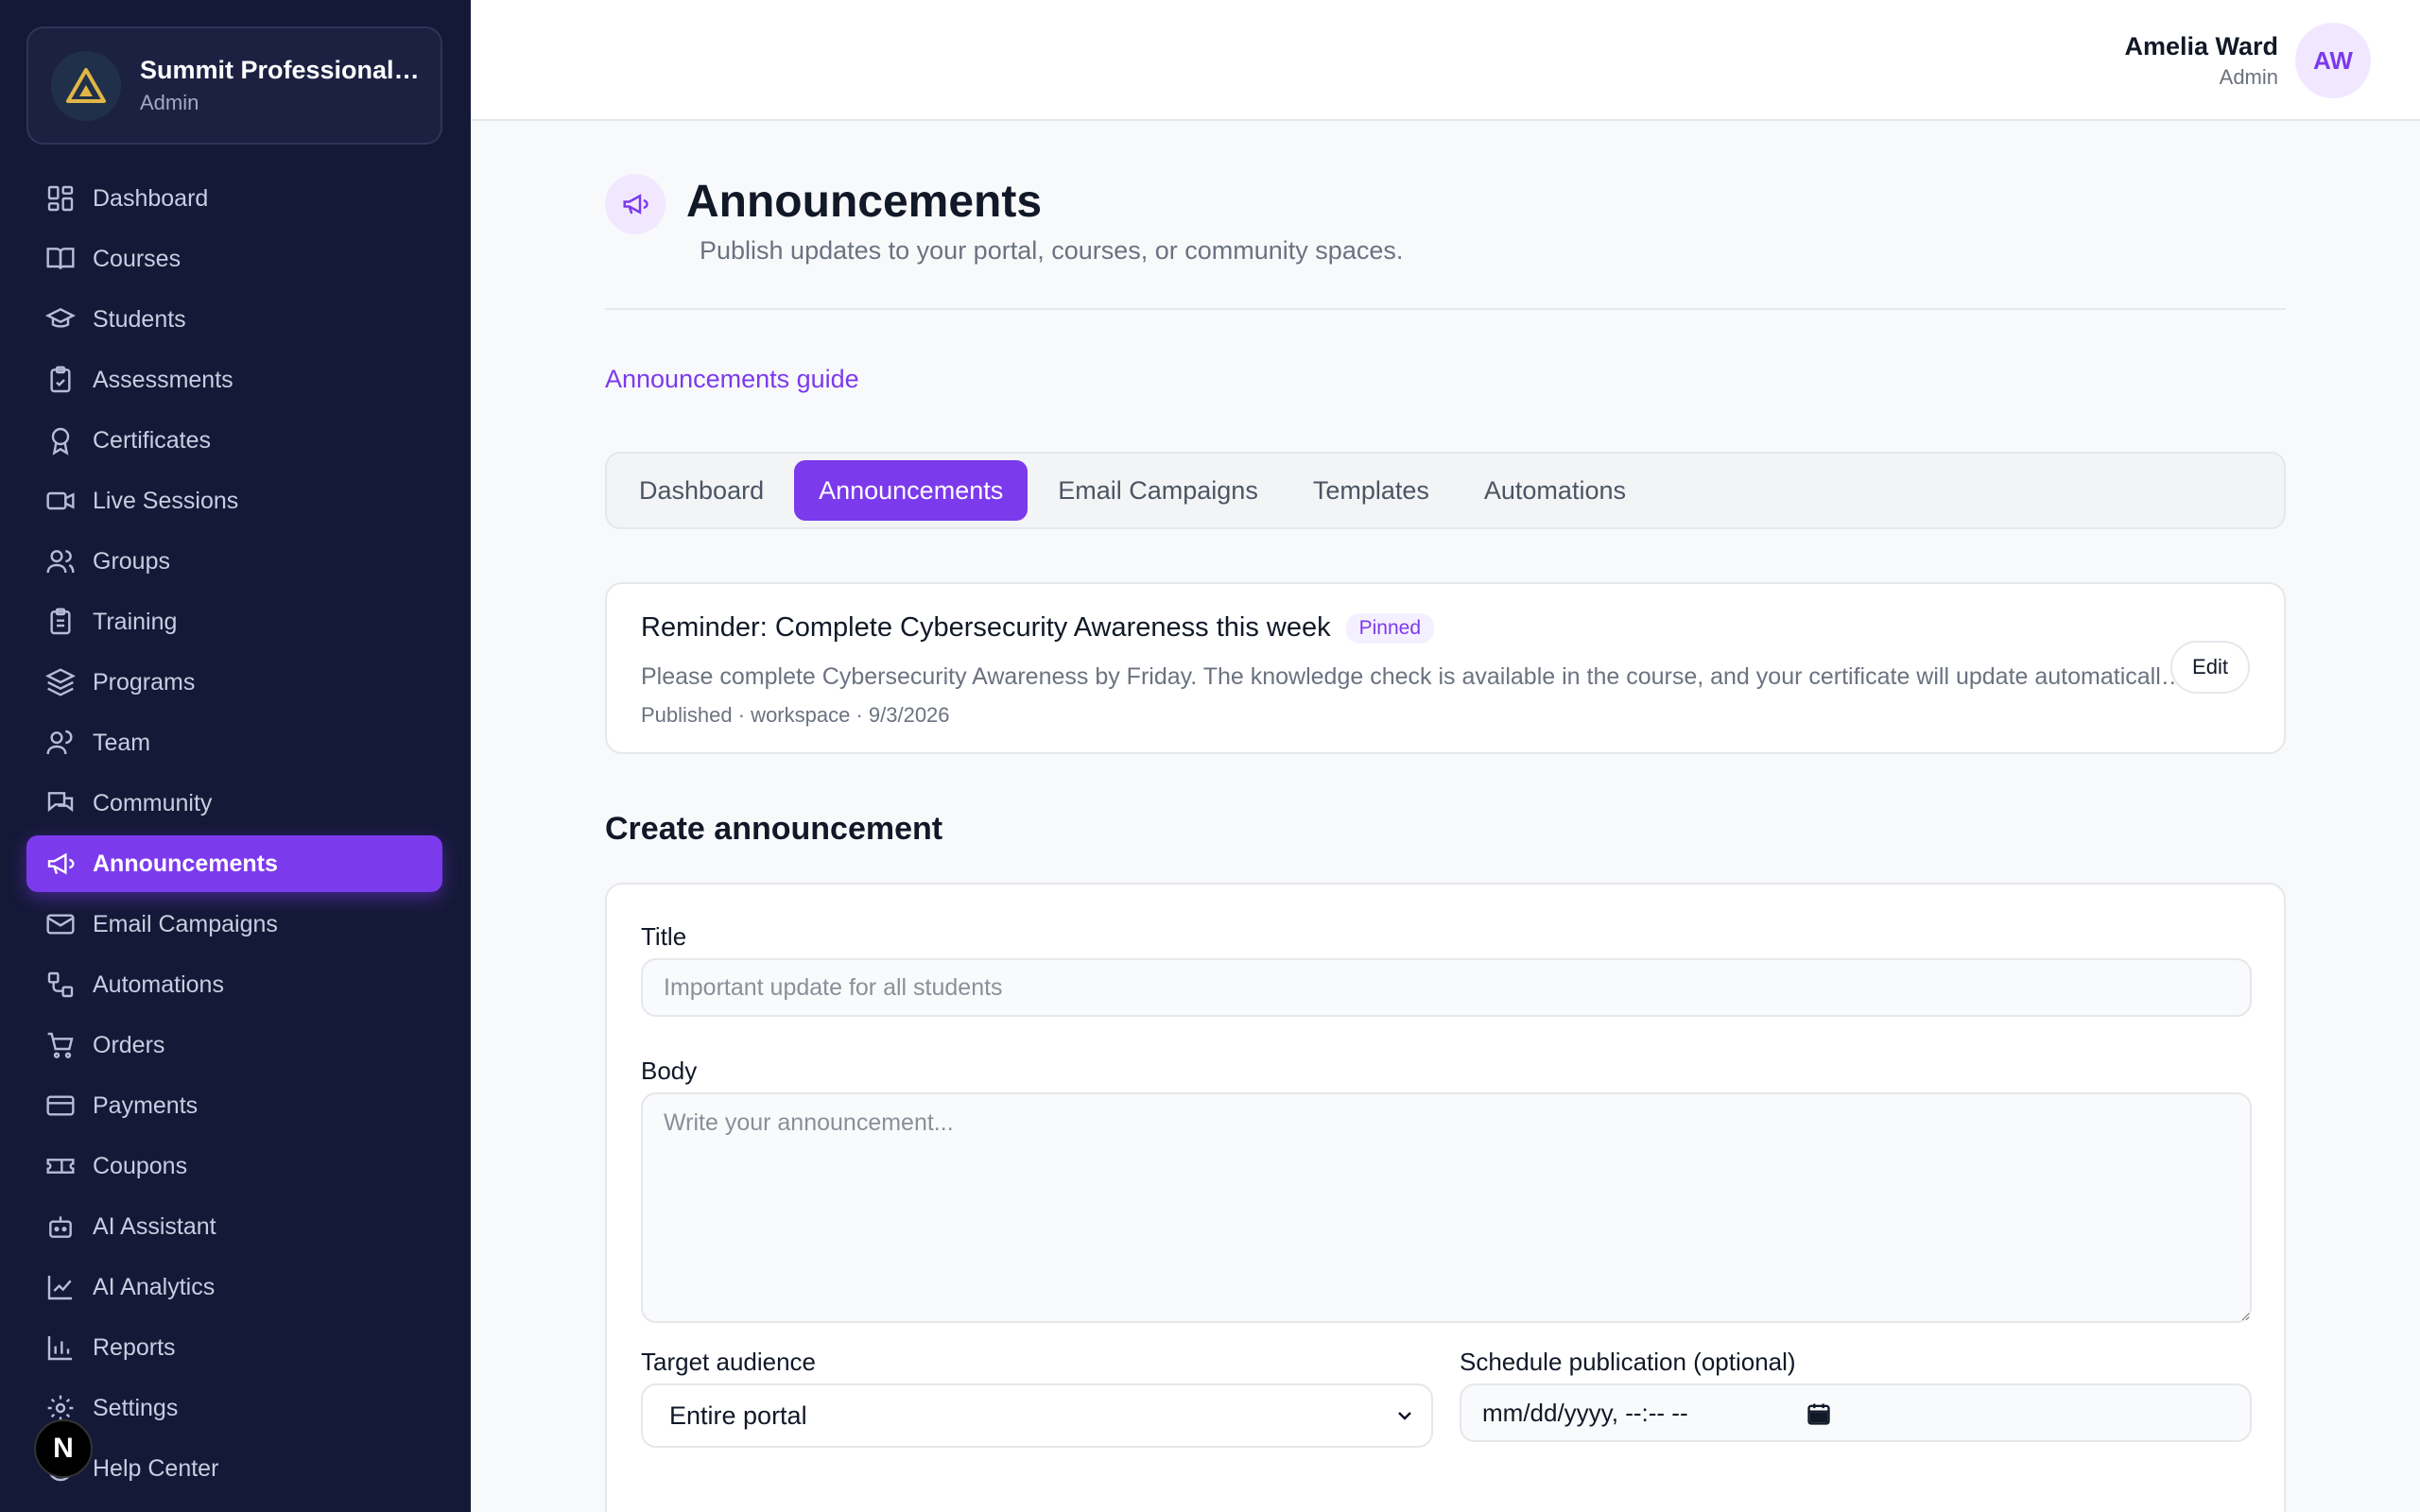 Image resolution: width=2420 pixels, height=1512 pixels. What do you see at coordinates (234, 85) in the screenshot?
I see `org-switcher: Summit Professional Academy Admin` at bounding box center [234, 85].